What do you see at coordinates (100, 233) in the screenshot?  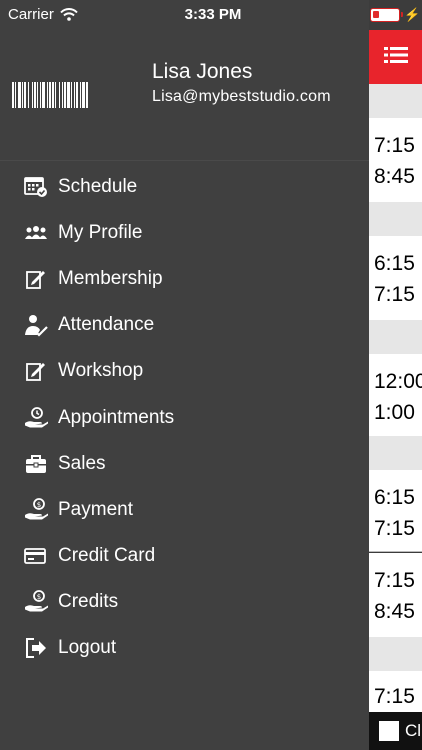 I see `menu-item-label: My Profile` at bounding box center [100, 233].